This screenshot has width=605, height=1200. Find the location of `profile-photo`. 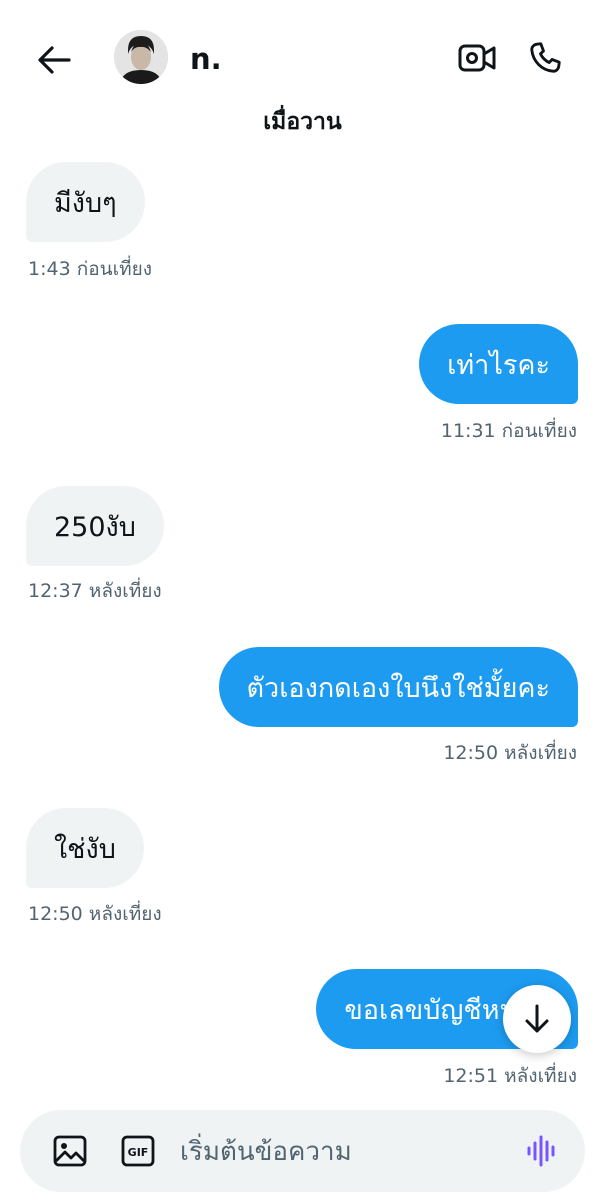

profile-photo is located at coordinates (141, 57).